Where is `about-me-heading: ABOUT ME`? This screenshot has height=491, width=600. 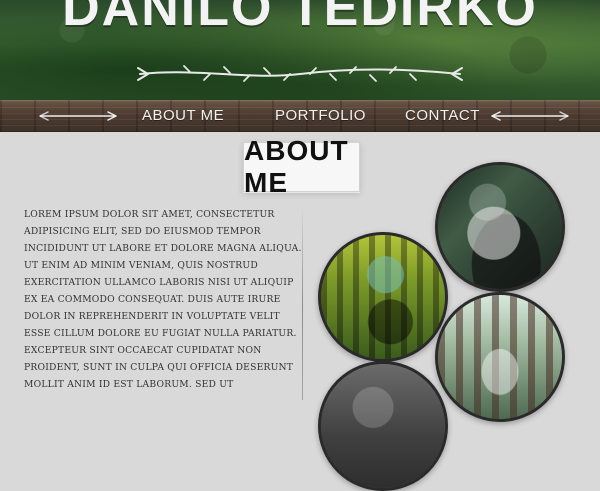
about-me-heading: ABOUT ME is located at coordinates (301, 166).